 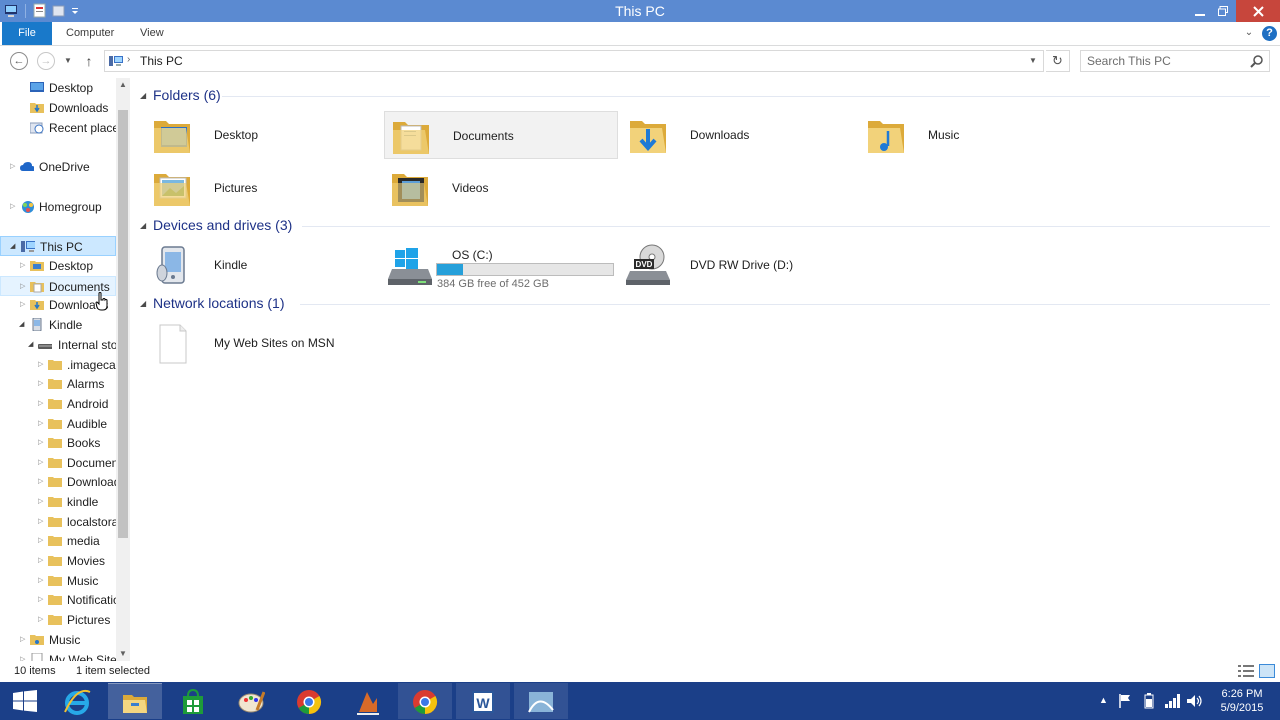 What do you see at coordinates (58, 365) in the screenshot?
I see `nav-item-kindle-folder: ▷ .imagecache` at bounding box center [58, 365].